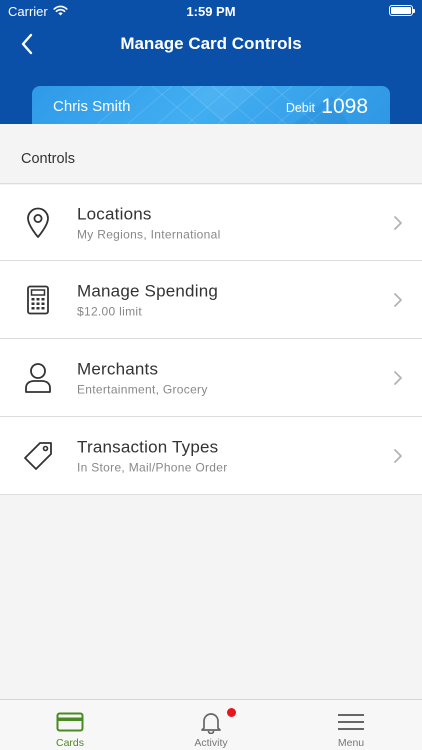  I want to click on tab-menu: Menu, so click(351, 725).